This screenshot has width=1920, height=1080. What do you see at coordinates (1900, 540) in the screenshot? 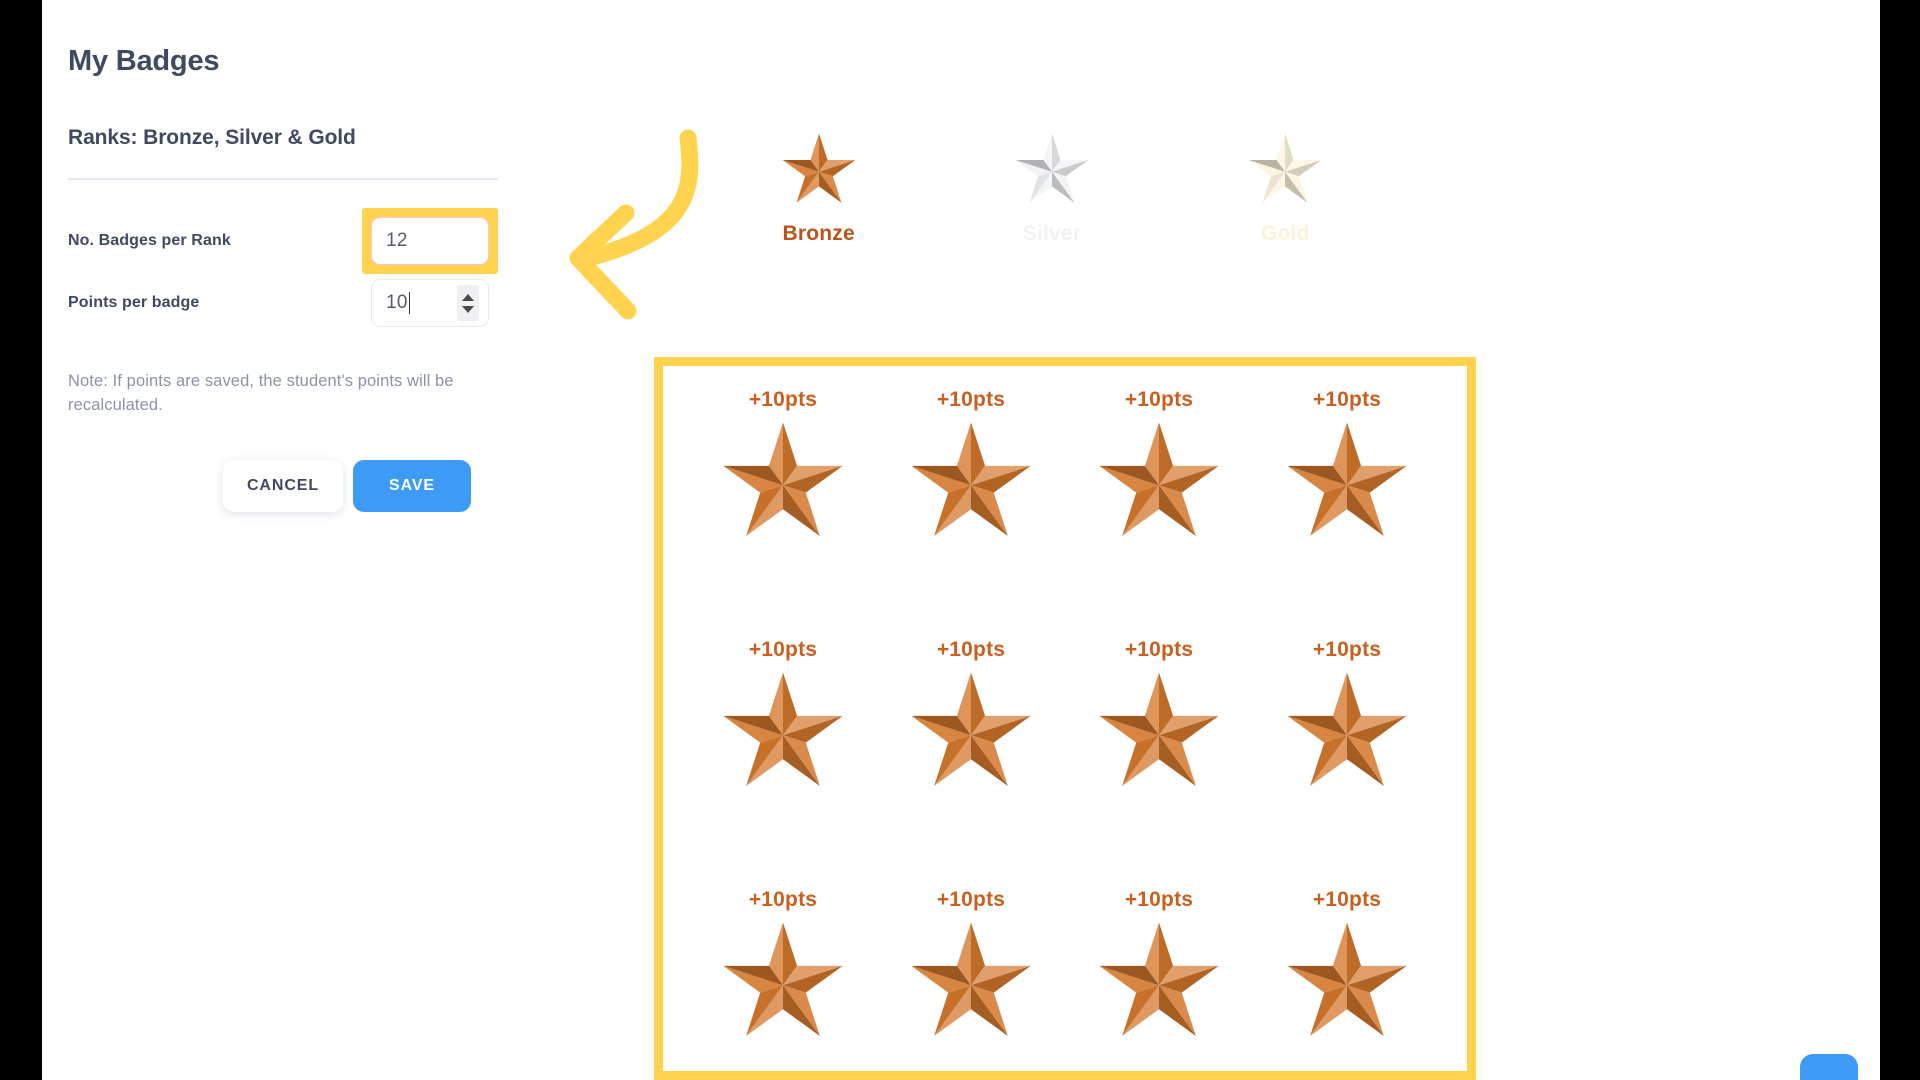
I see `right-letterbox-bar` at bounding box center [1900, 540].